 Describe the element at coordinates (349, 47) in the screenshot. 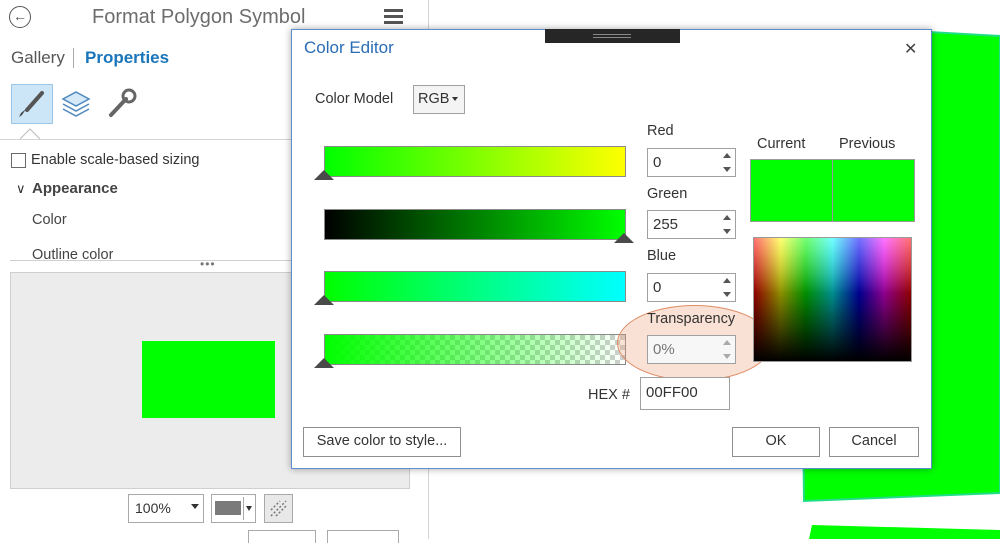

I see `dialog-title: Color Editor` at that location.